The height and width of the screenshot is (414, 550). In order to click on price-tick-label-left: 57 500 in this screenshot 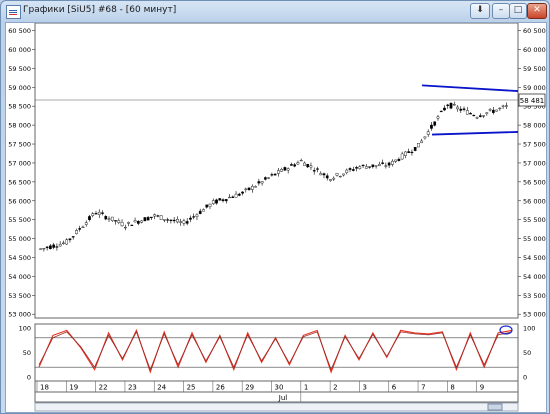, I will do `click(19, 145)`.